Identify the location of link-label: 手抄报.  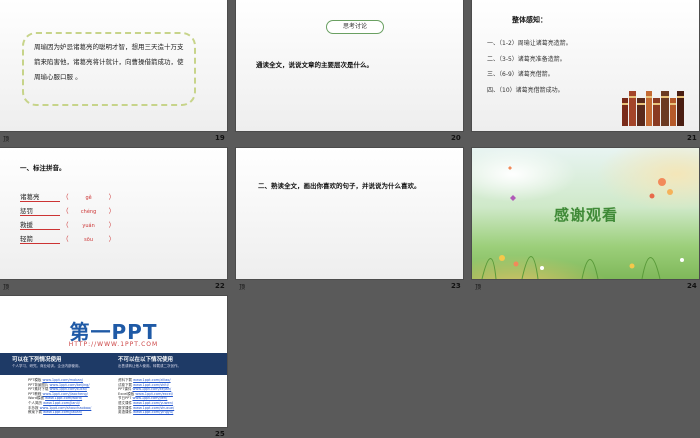
(34, 407).